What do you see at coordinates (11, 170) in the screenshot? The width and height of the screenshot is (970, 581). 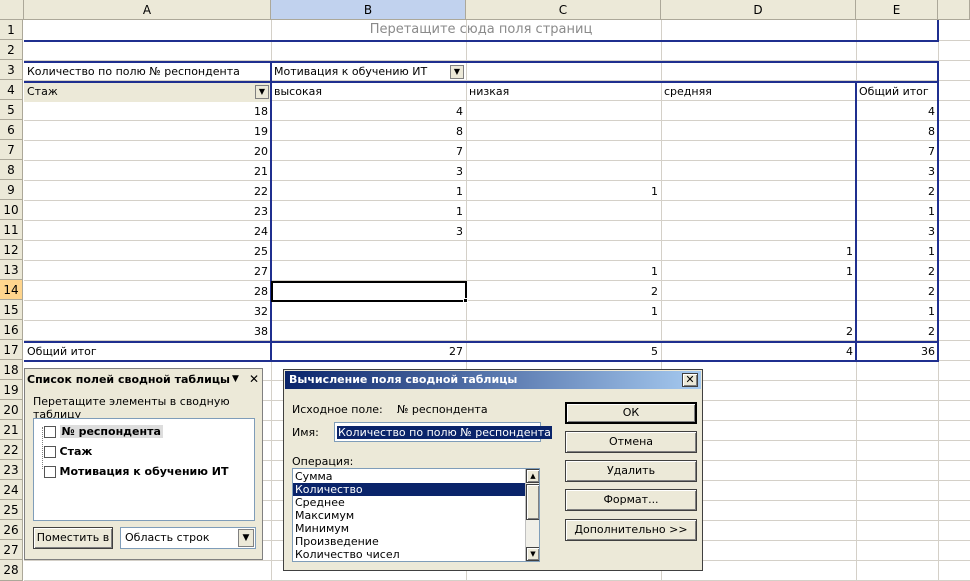 I see `row-header-8: 8` at bounding box center [11, 170].